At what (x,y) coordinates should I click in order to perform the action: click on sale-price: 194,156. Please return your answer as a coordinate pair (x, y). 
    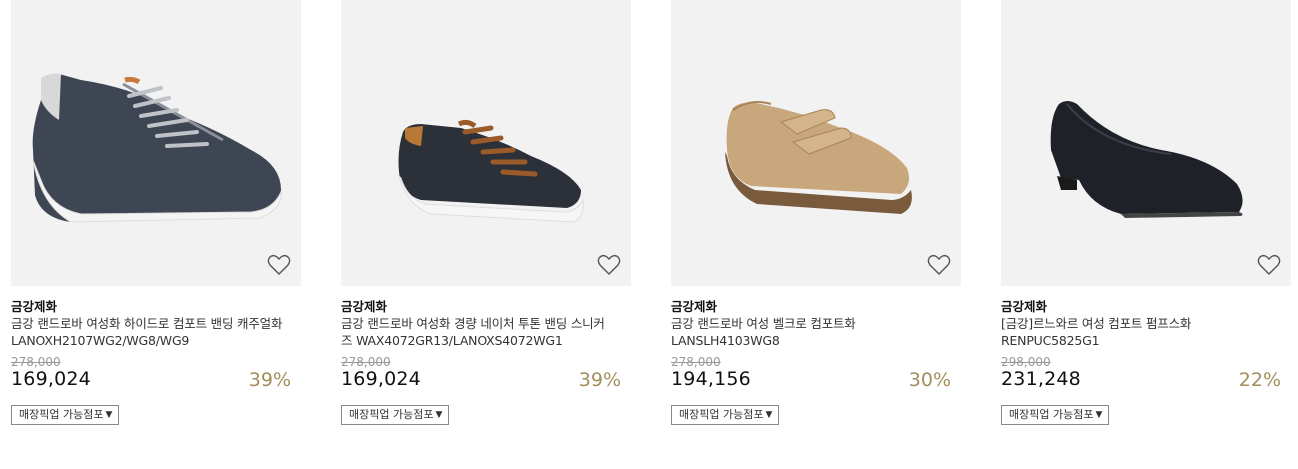
    Looking at the image, I should click on (711, 379).